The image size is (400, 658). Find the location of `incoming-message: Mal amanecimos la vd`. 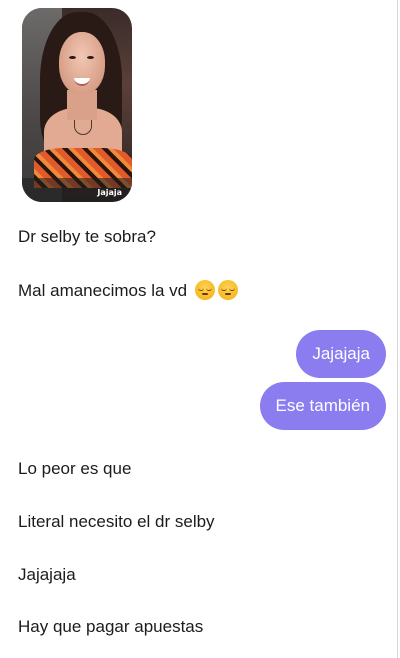

incoming-message: Mal amanecimos la vd is located at coordinates (128, 290).